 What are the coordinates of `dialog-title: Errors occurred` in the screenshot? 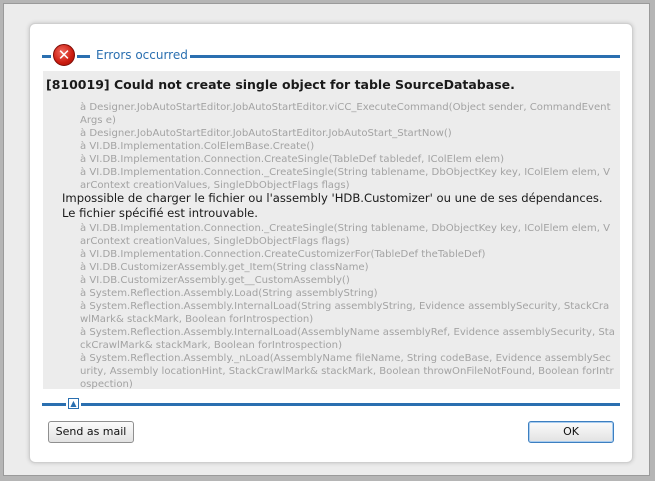 It's located at (142, 55).